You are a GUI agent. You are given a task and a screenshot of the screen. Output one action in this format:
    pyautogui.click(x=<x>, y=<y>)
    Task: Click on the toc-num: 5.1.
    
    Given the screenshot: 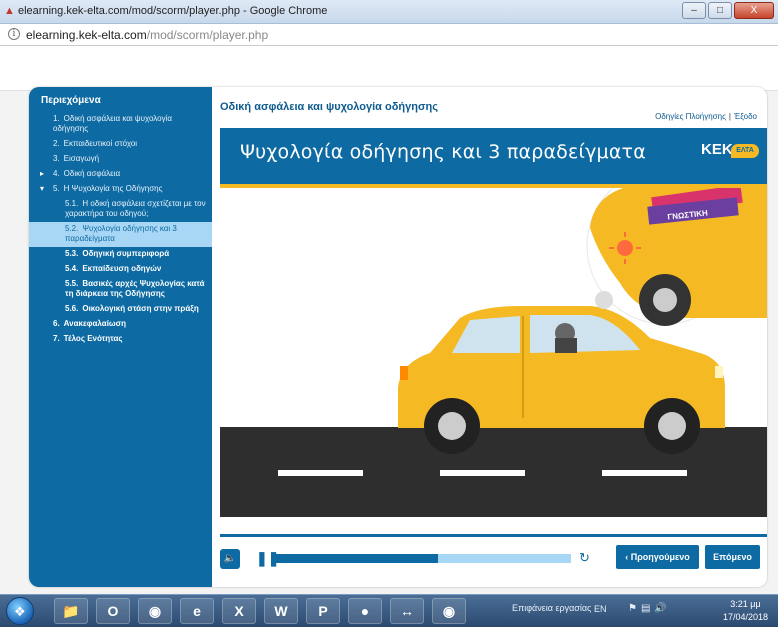 What is the action you would take?
    pyautogui.click(x=72, y=203)
    